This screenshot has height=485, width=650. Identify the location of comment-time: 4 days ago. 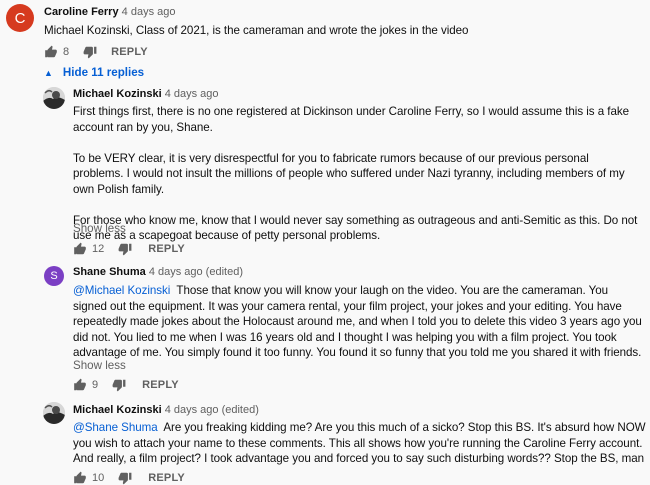
(149, 12).